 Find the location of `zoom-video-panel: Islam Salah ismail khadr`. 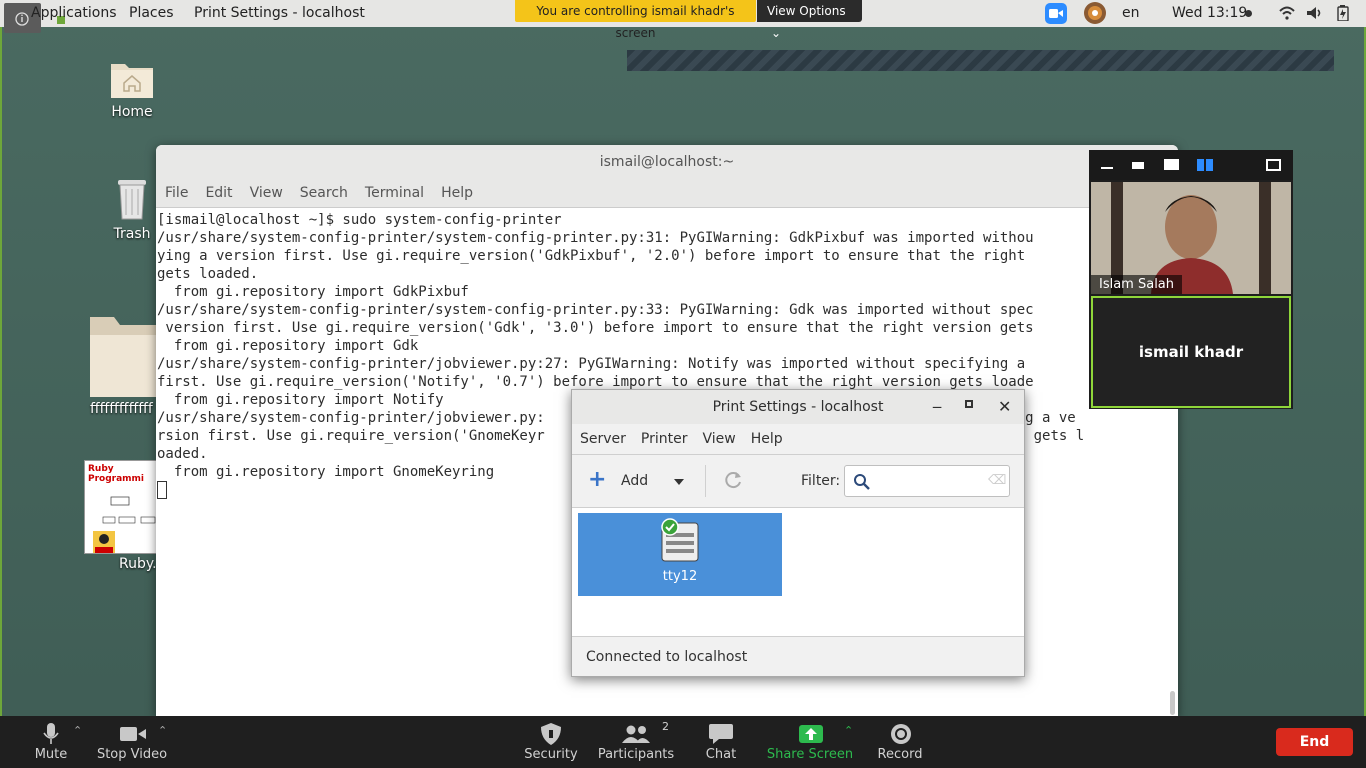

zoom-video-panel: Islam Salah ismail khadr is located at coordinates (1191, 279).